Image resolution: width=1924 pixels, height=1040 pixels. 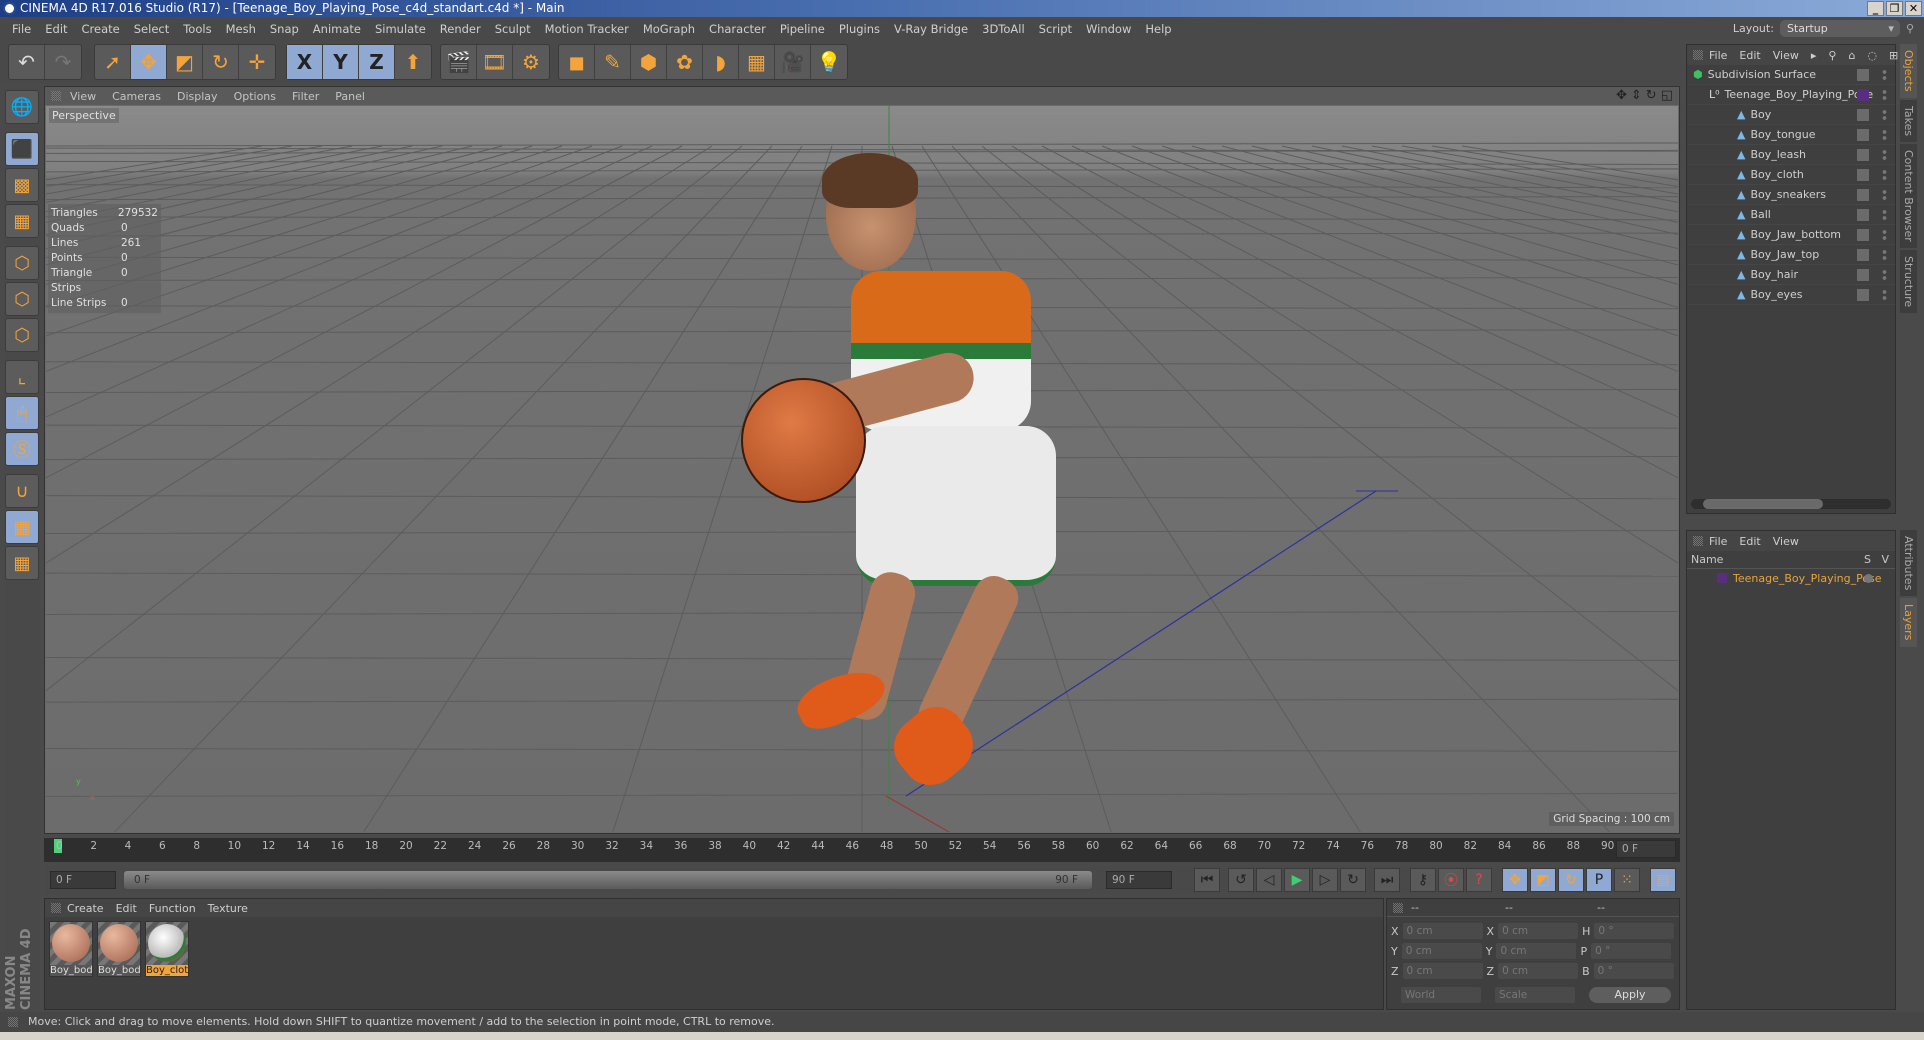 What do you see at coordinates (1749, 55) in the screenshot?
I see `object-menu-edit: Edit` at bounding box center [1749, 55].